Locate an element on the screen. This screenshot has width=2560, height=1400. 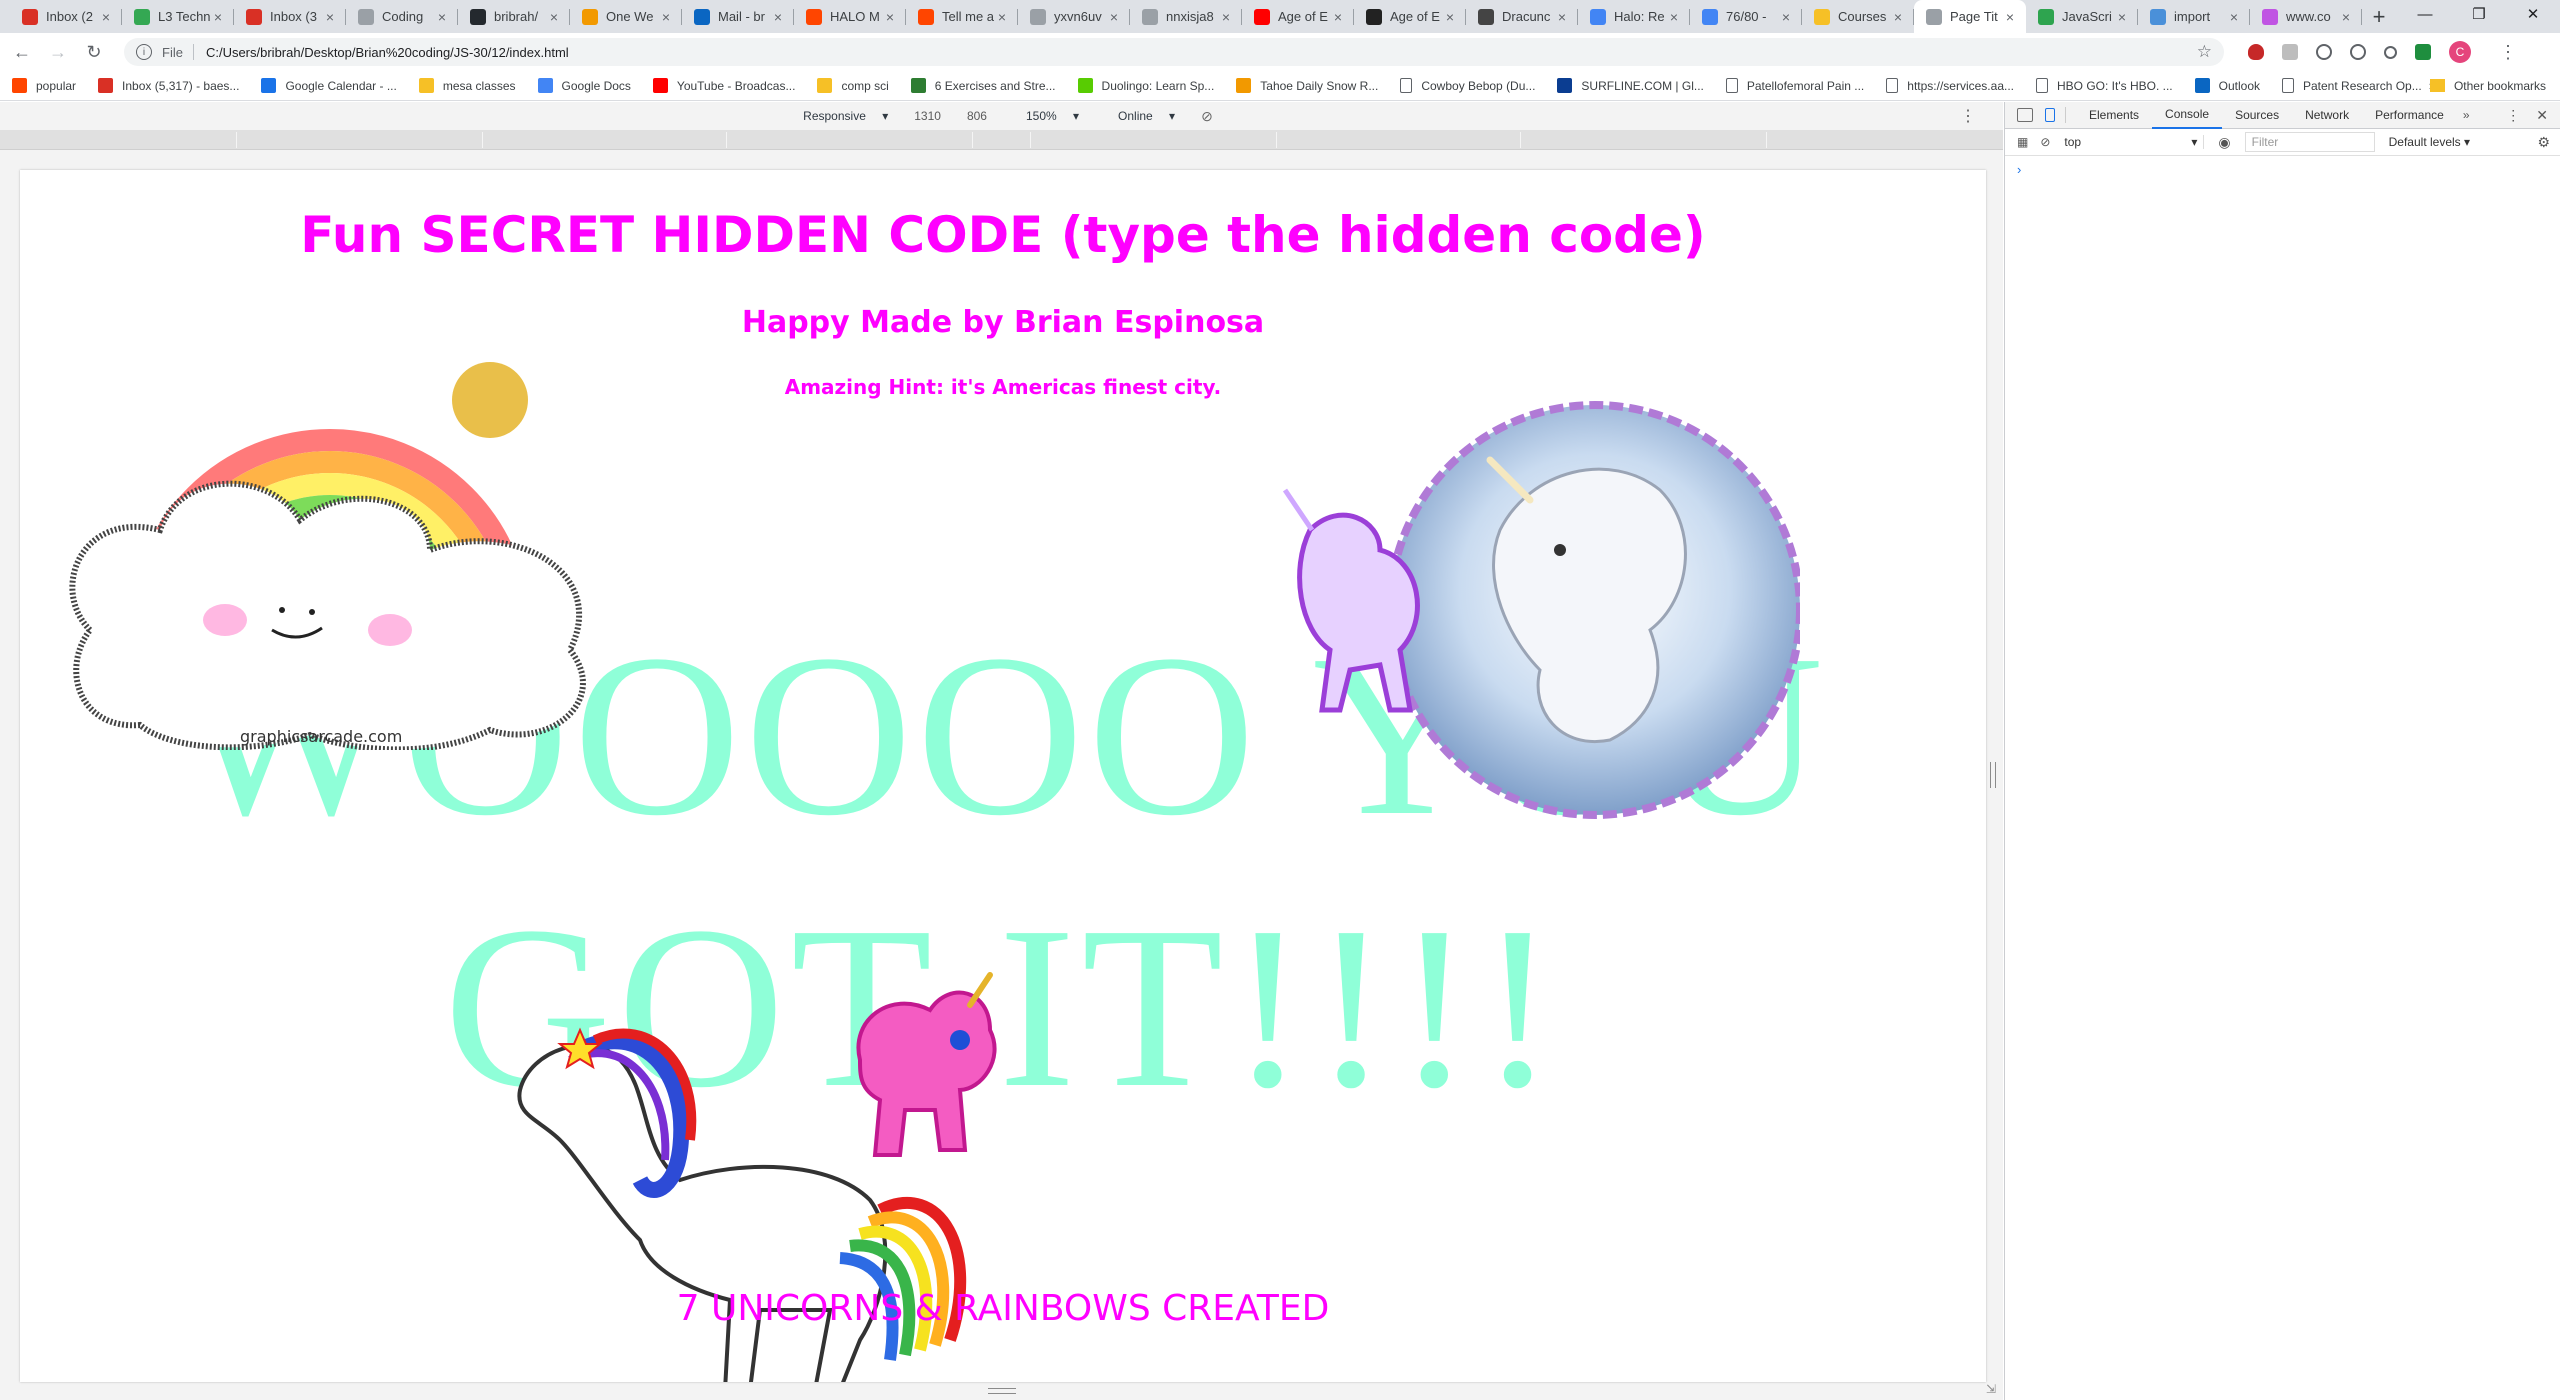
devtools-tab: Console is located at coordinates (2187, 115).